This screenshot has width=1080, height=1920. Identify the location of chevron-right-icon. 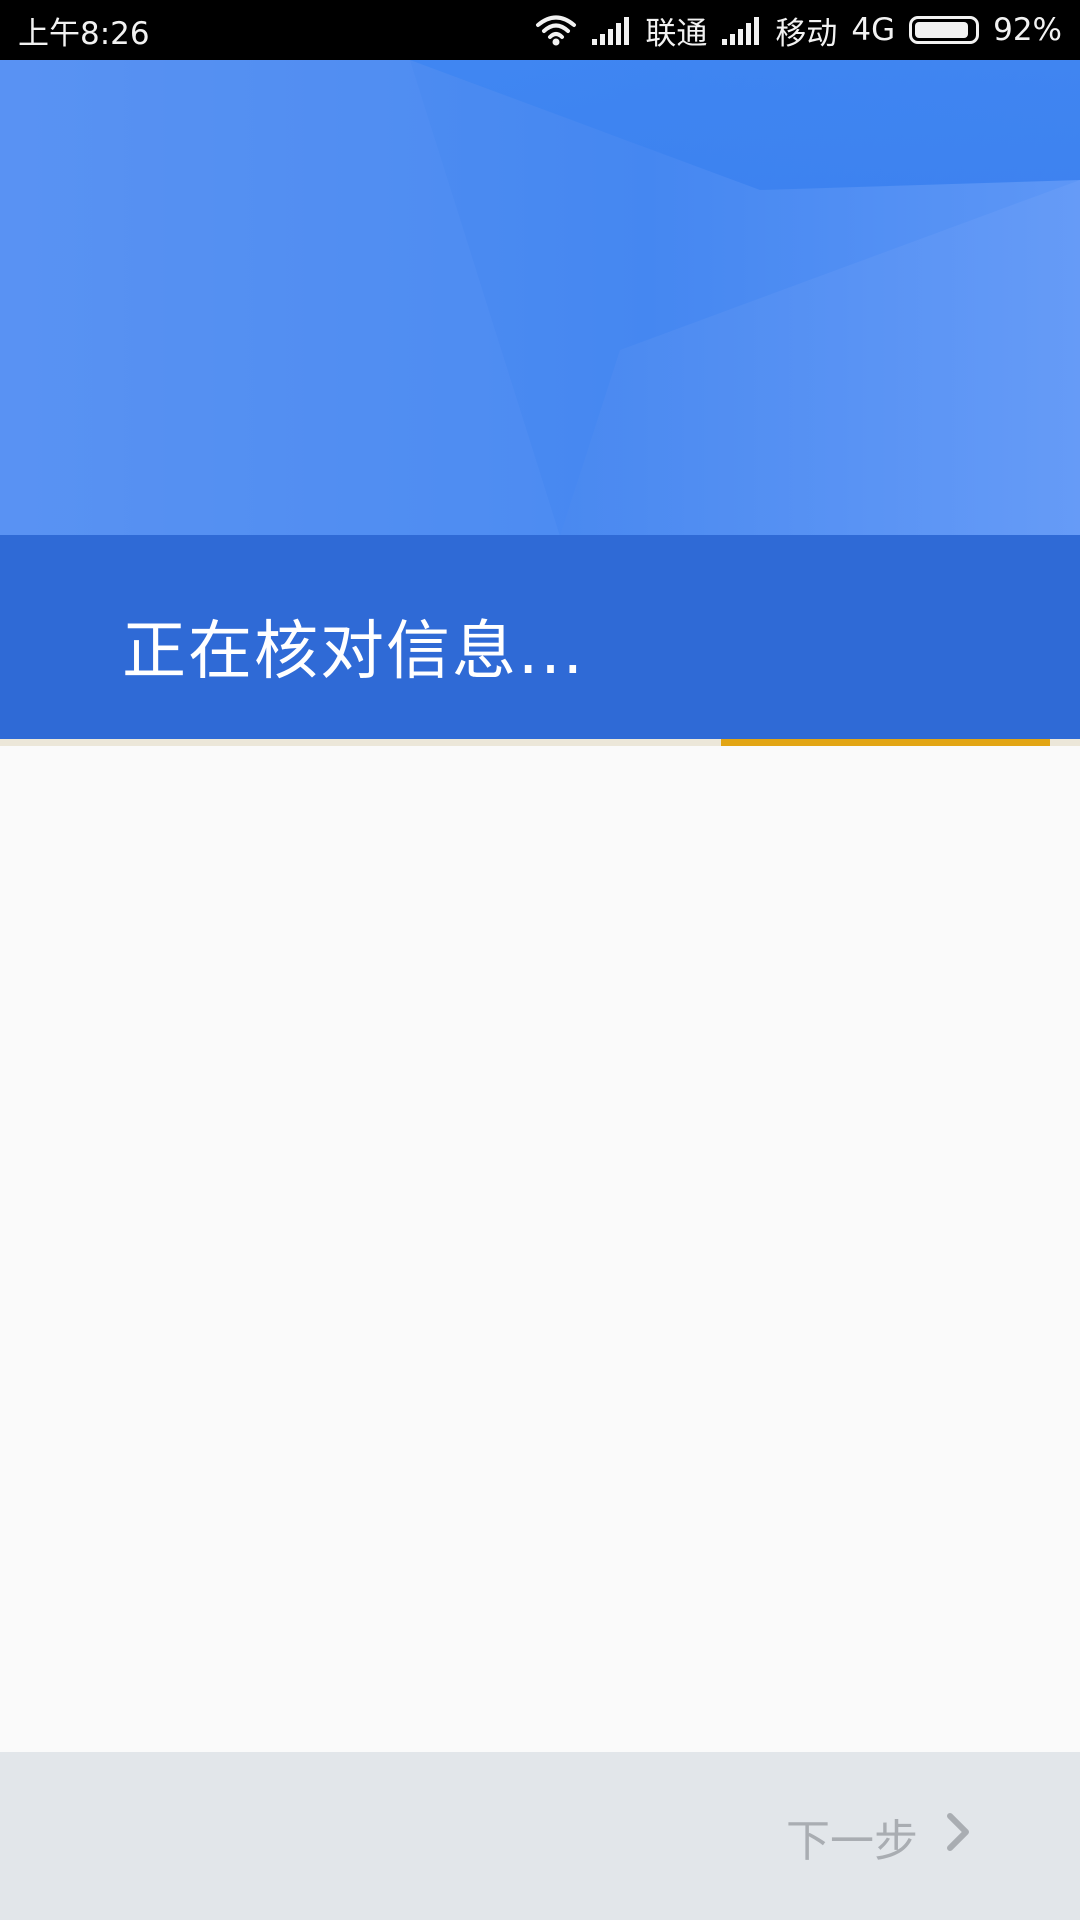
(958, 1837).